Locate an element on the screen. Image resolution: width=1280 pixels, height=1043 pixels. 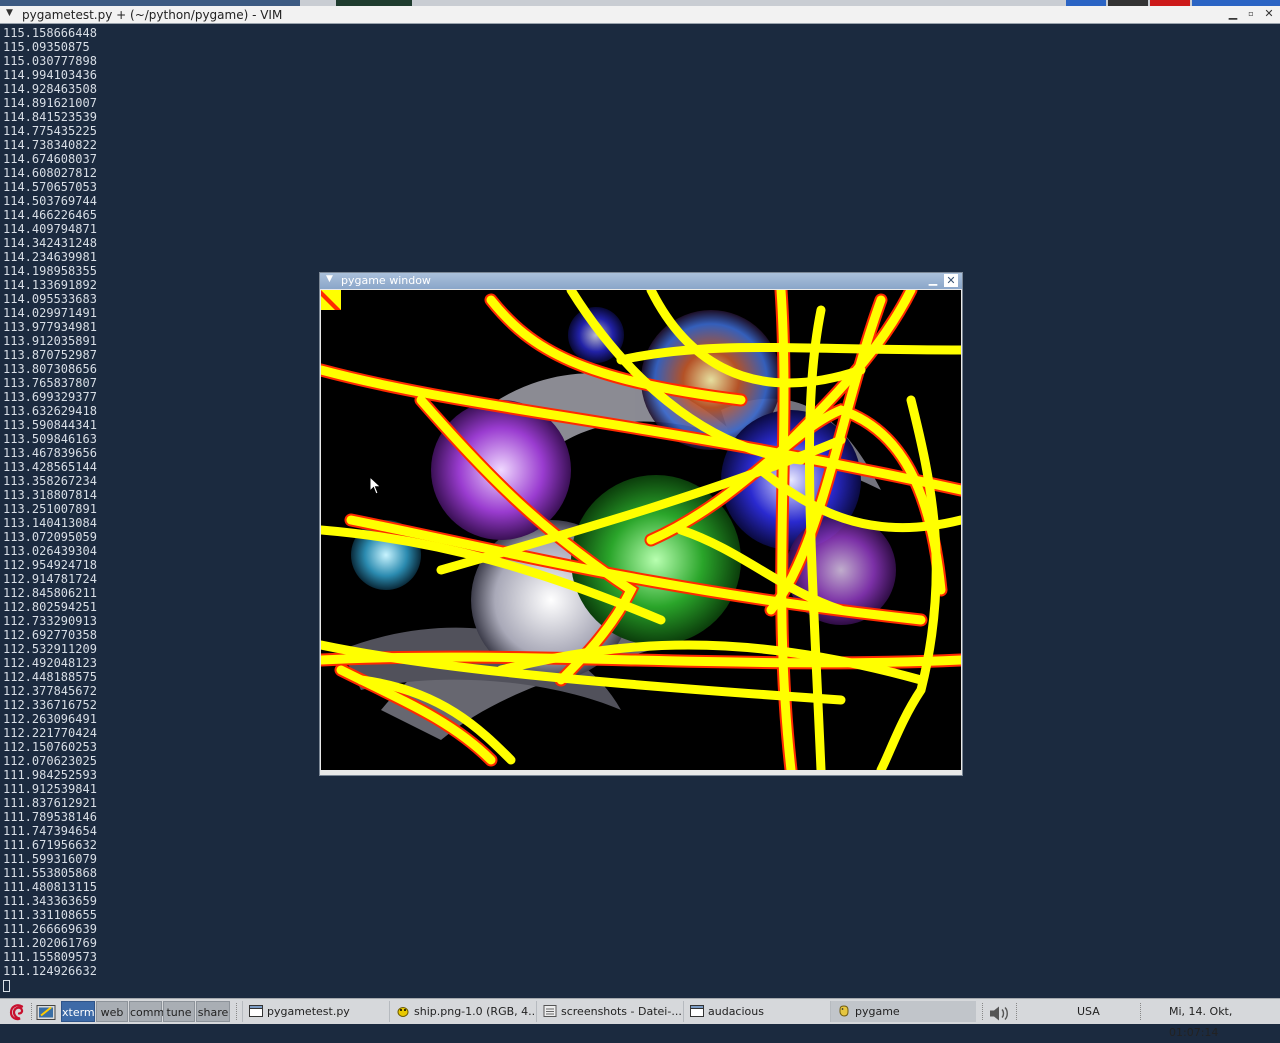
mouse-pointer-icon is located at coordinates (375, 485).